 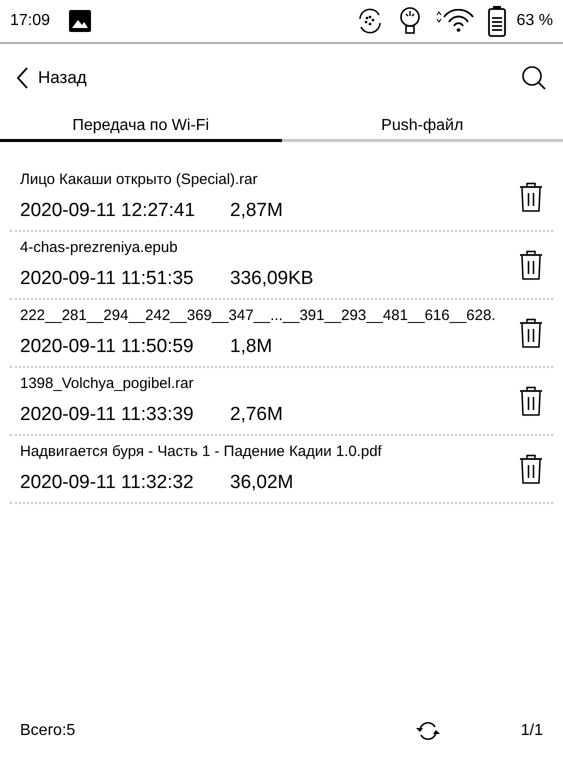 I want to click on file-name: Надвигается буря - Часть 1 - Падение Кадии 1.0.pdf, so click(x=267, y=451).